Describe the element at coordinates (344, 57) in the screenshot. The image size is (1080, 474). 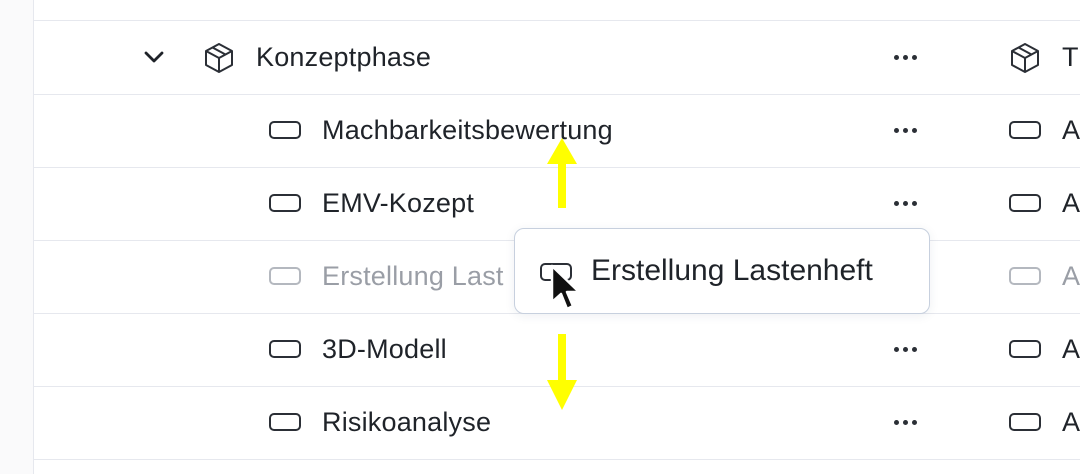
I see `tree-row-label: Konzeptphase` at that location.